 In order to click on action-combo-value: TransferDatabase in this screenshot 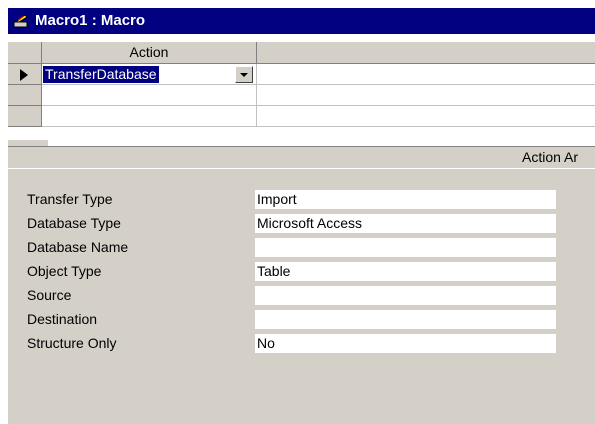, I will do `click(101, 74)`.